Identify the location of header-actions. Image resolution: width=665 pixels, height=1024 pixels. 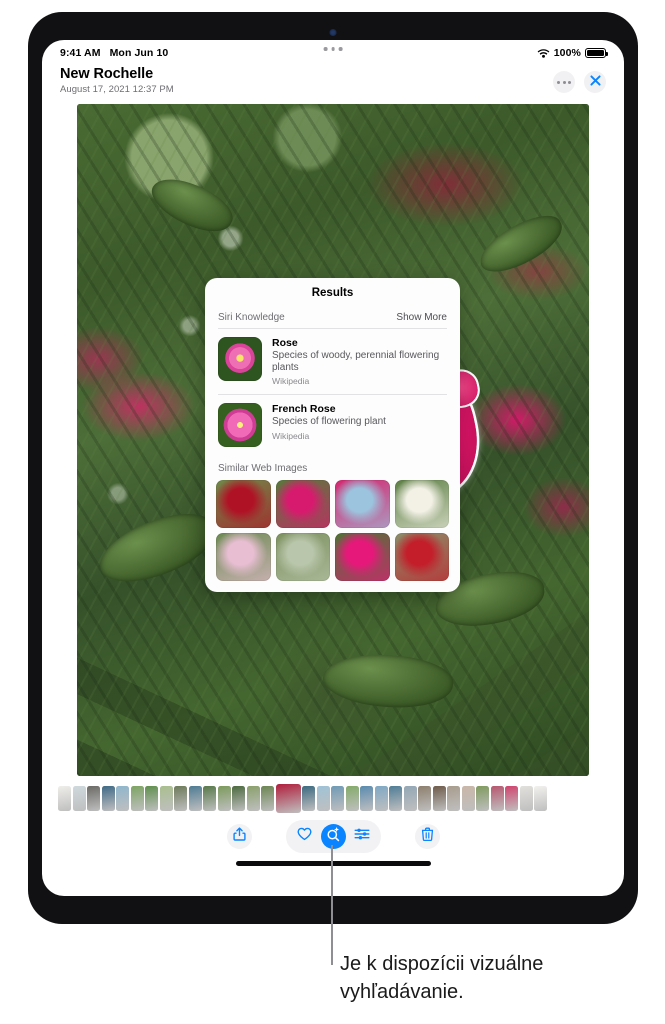
(579, 79).